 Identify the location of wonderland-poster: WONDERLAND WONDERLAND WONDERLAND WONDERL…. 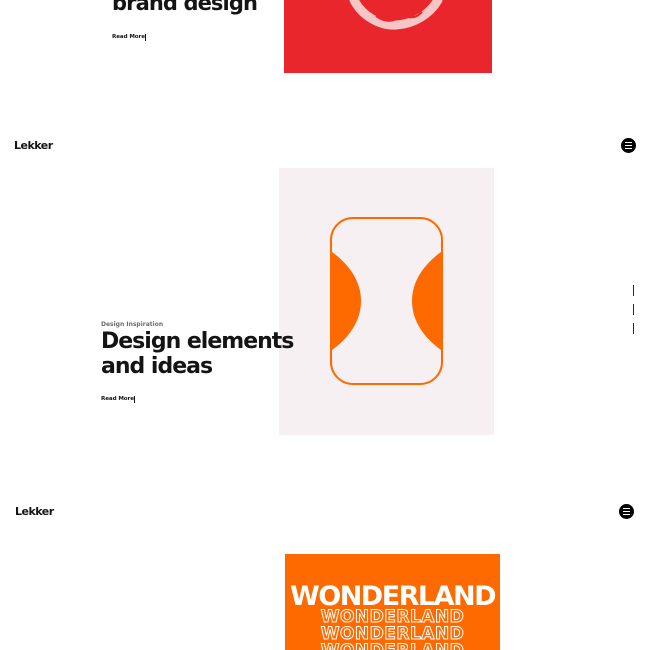
(392, 602).